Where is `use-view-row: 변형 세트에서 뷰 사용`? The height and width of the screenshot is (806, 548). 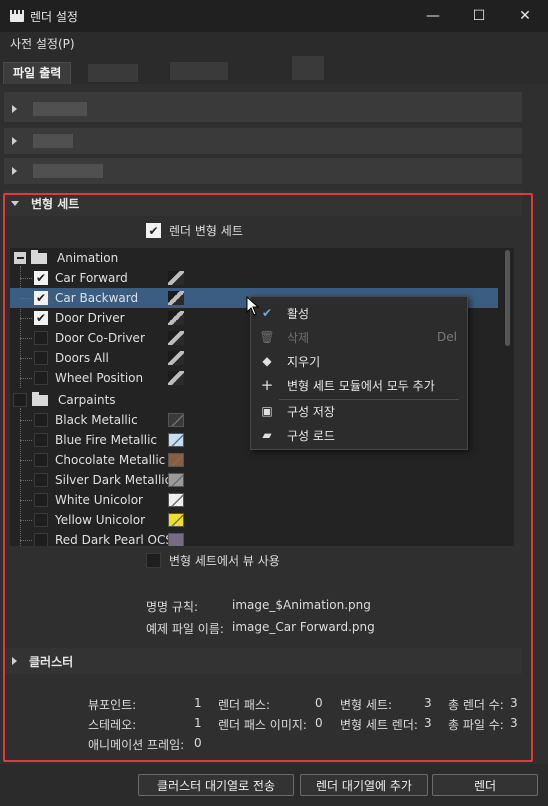
use-view-row: 변형 세트에서 뷰 사용 is located at coordinates (213, 560).